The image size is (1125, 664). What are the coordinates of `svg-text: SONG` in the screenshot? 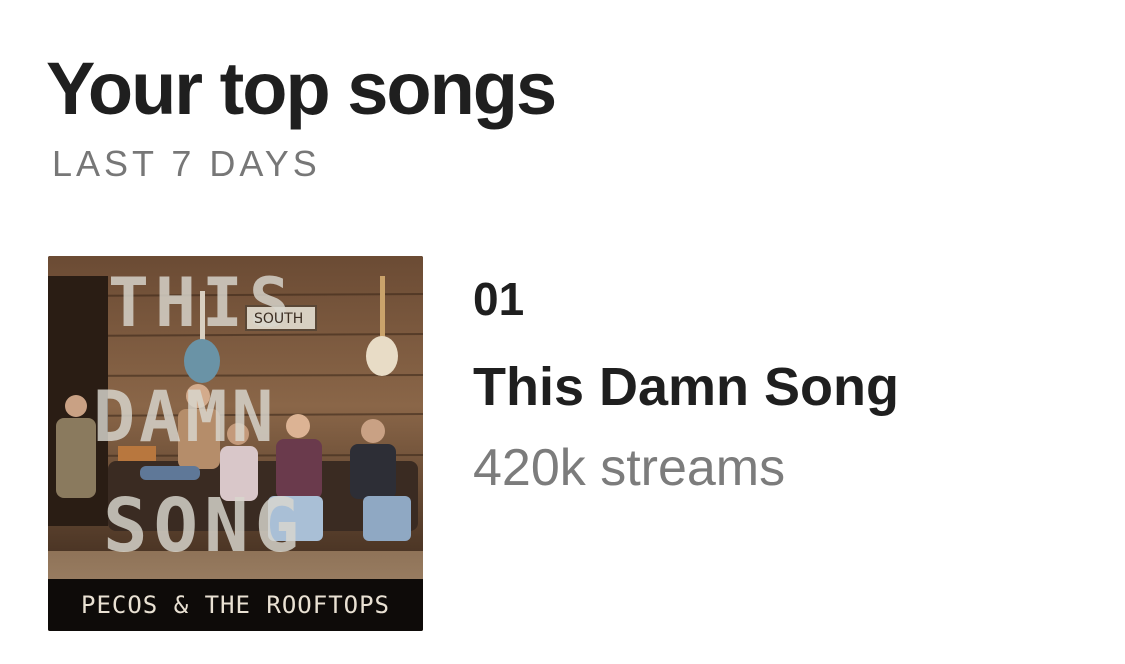 It's located at (204, 526).